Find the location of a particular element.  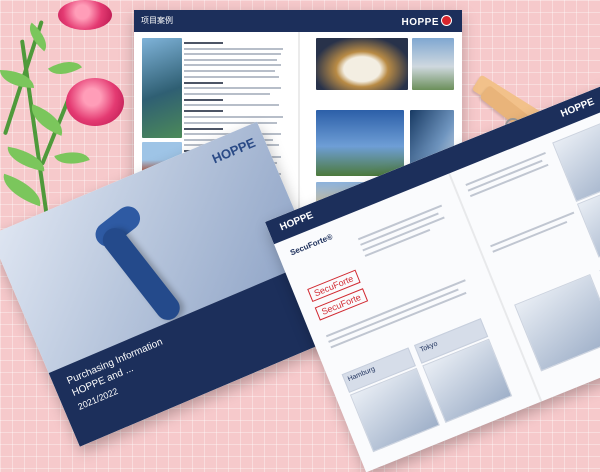

arena-photo is located at coordinates (360, 143).